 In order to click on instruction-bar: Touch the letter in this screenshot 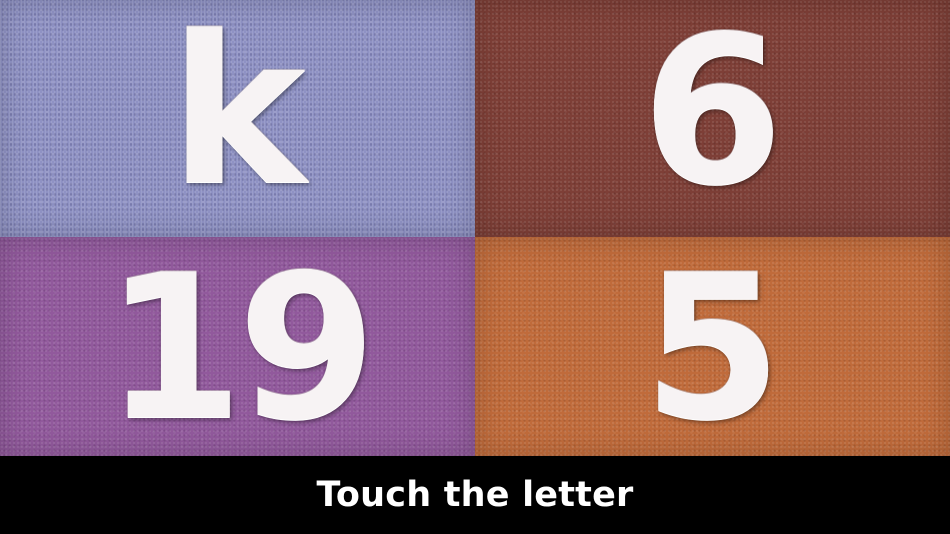, I will do `click(475, 495)`.